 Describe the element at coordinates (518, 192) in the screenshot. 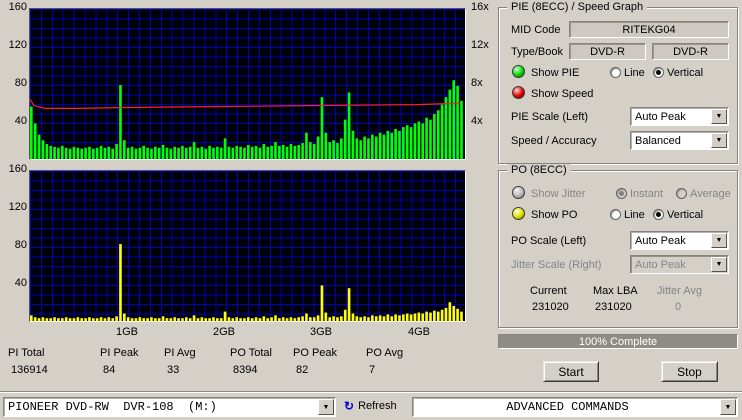

I see `show-jitter-led` at that location.